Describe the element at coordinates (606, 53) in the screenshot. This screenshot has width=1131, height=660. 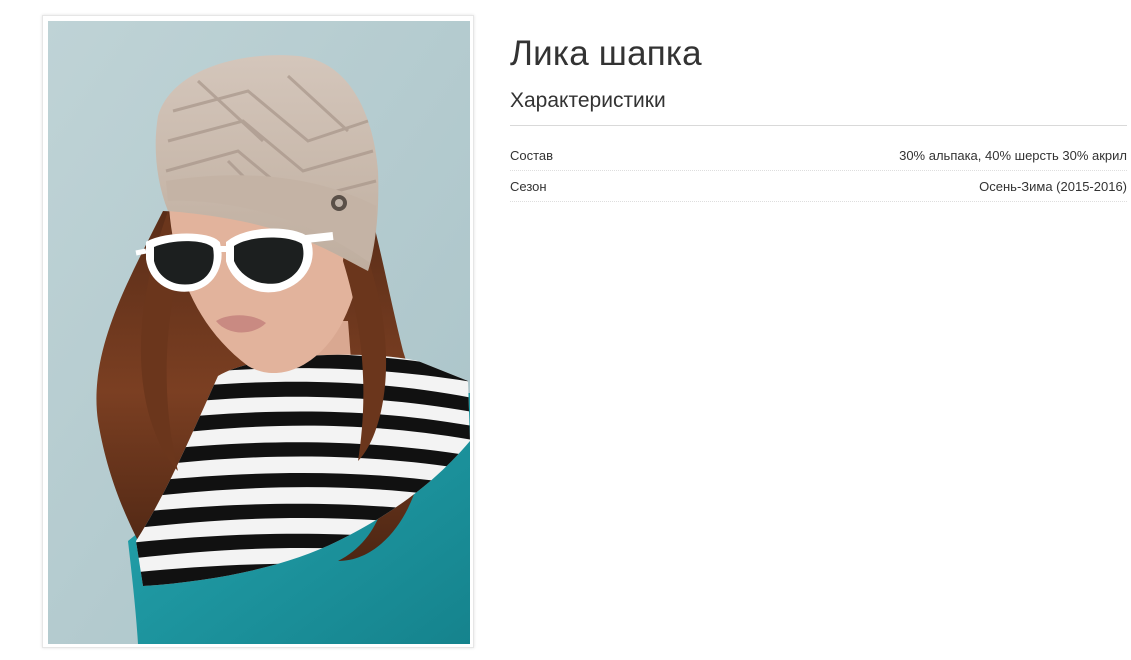
I see `product-title: Лика шапка` at that location.